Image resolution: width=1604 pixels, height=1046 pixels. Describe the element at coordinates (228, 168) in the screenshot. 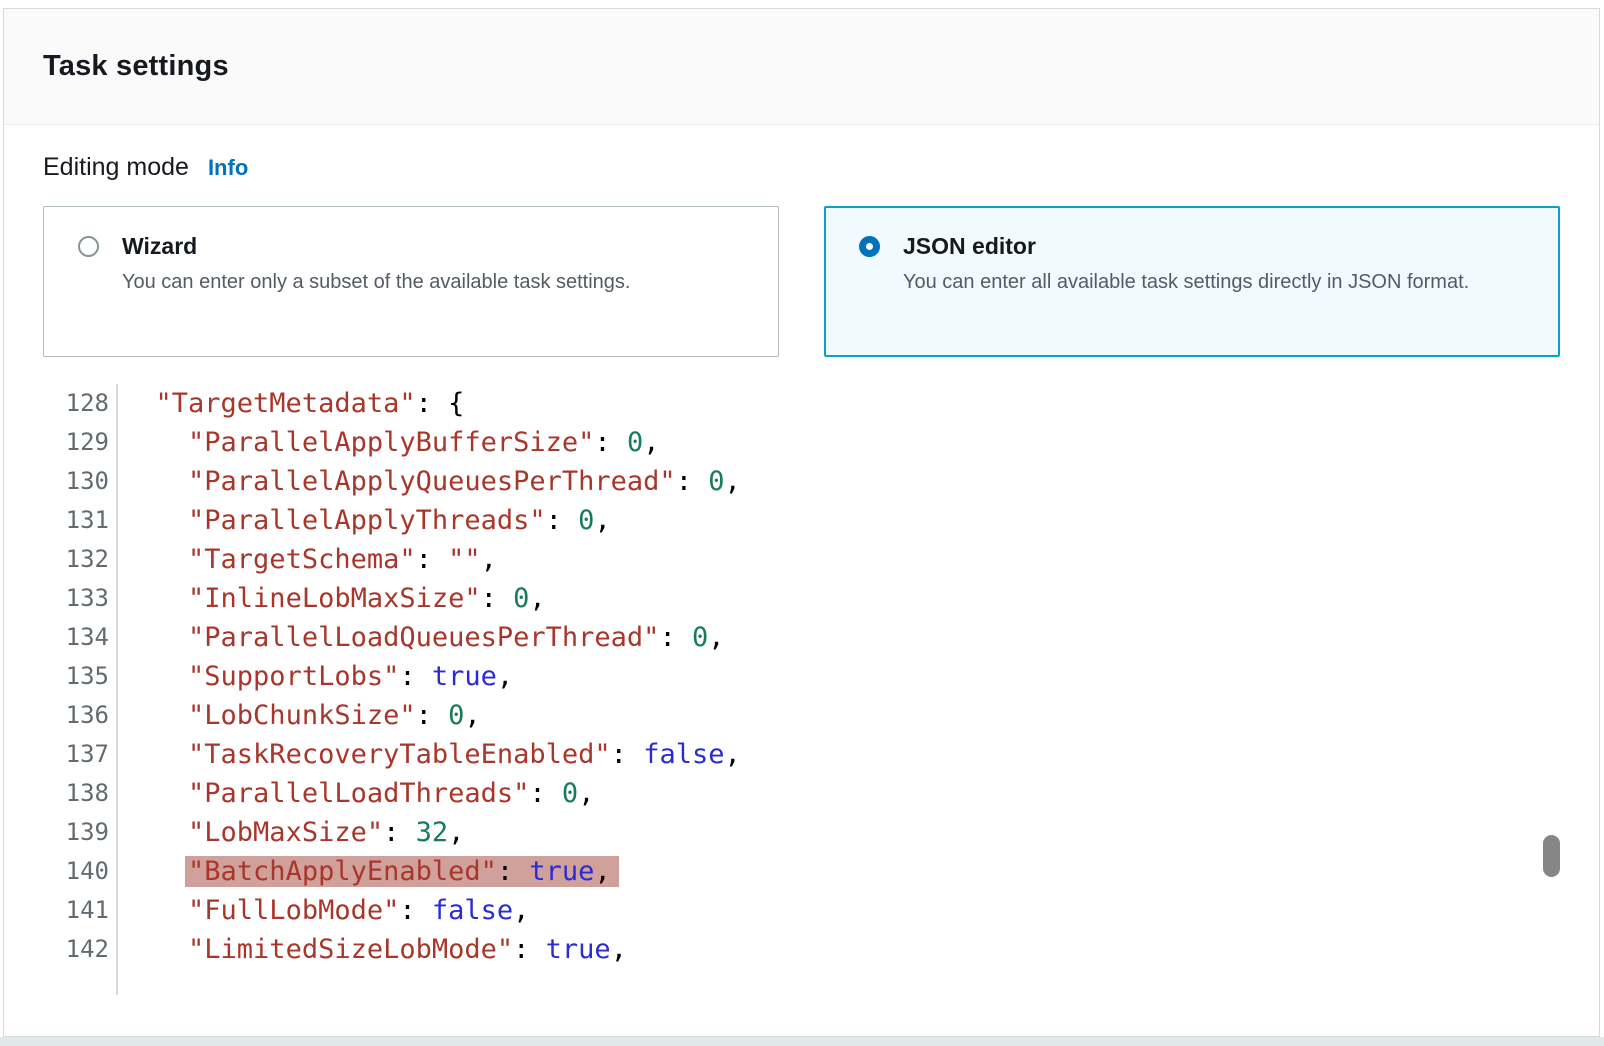

I see `info-link: Info` at that location.